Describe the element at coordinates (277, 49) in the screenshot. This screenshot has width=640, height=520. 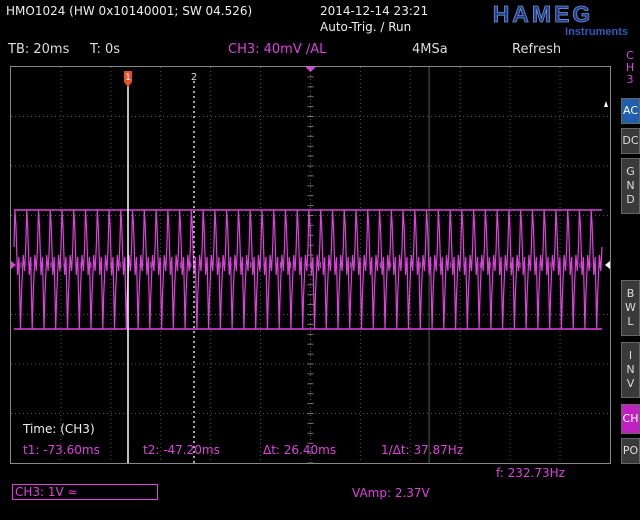
I see `trigger-setting: CH3: 40mV ∕AL` at that location.